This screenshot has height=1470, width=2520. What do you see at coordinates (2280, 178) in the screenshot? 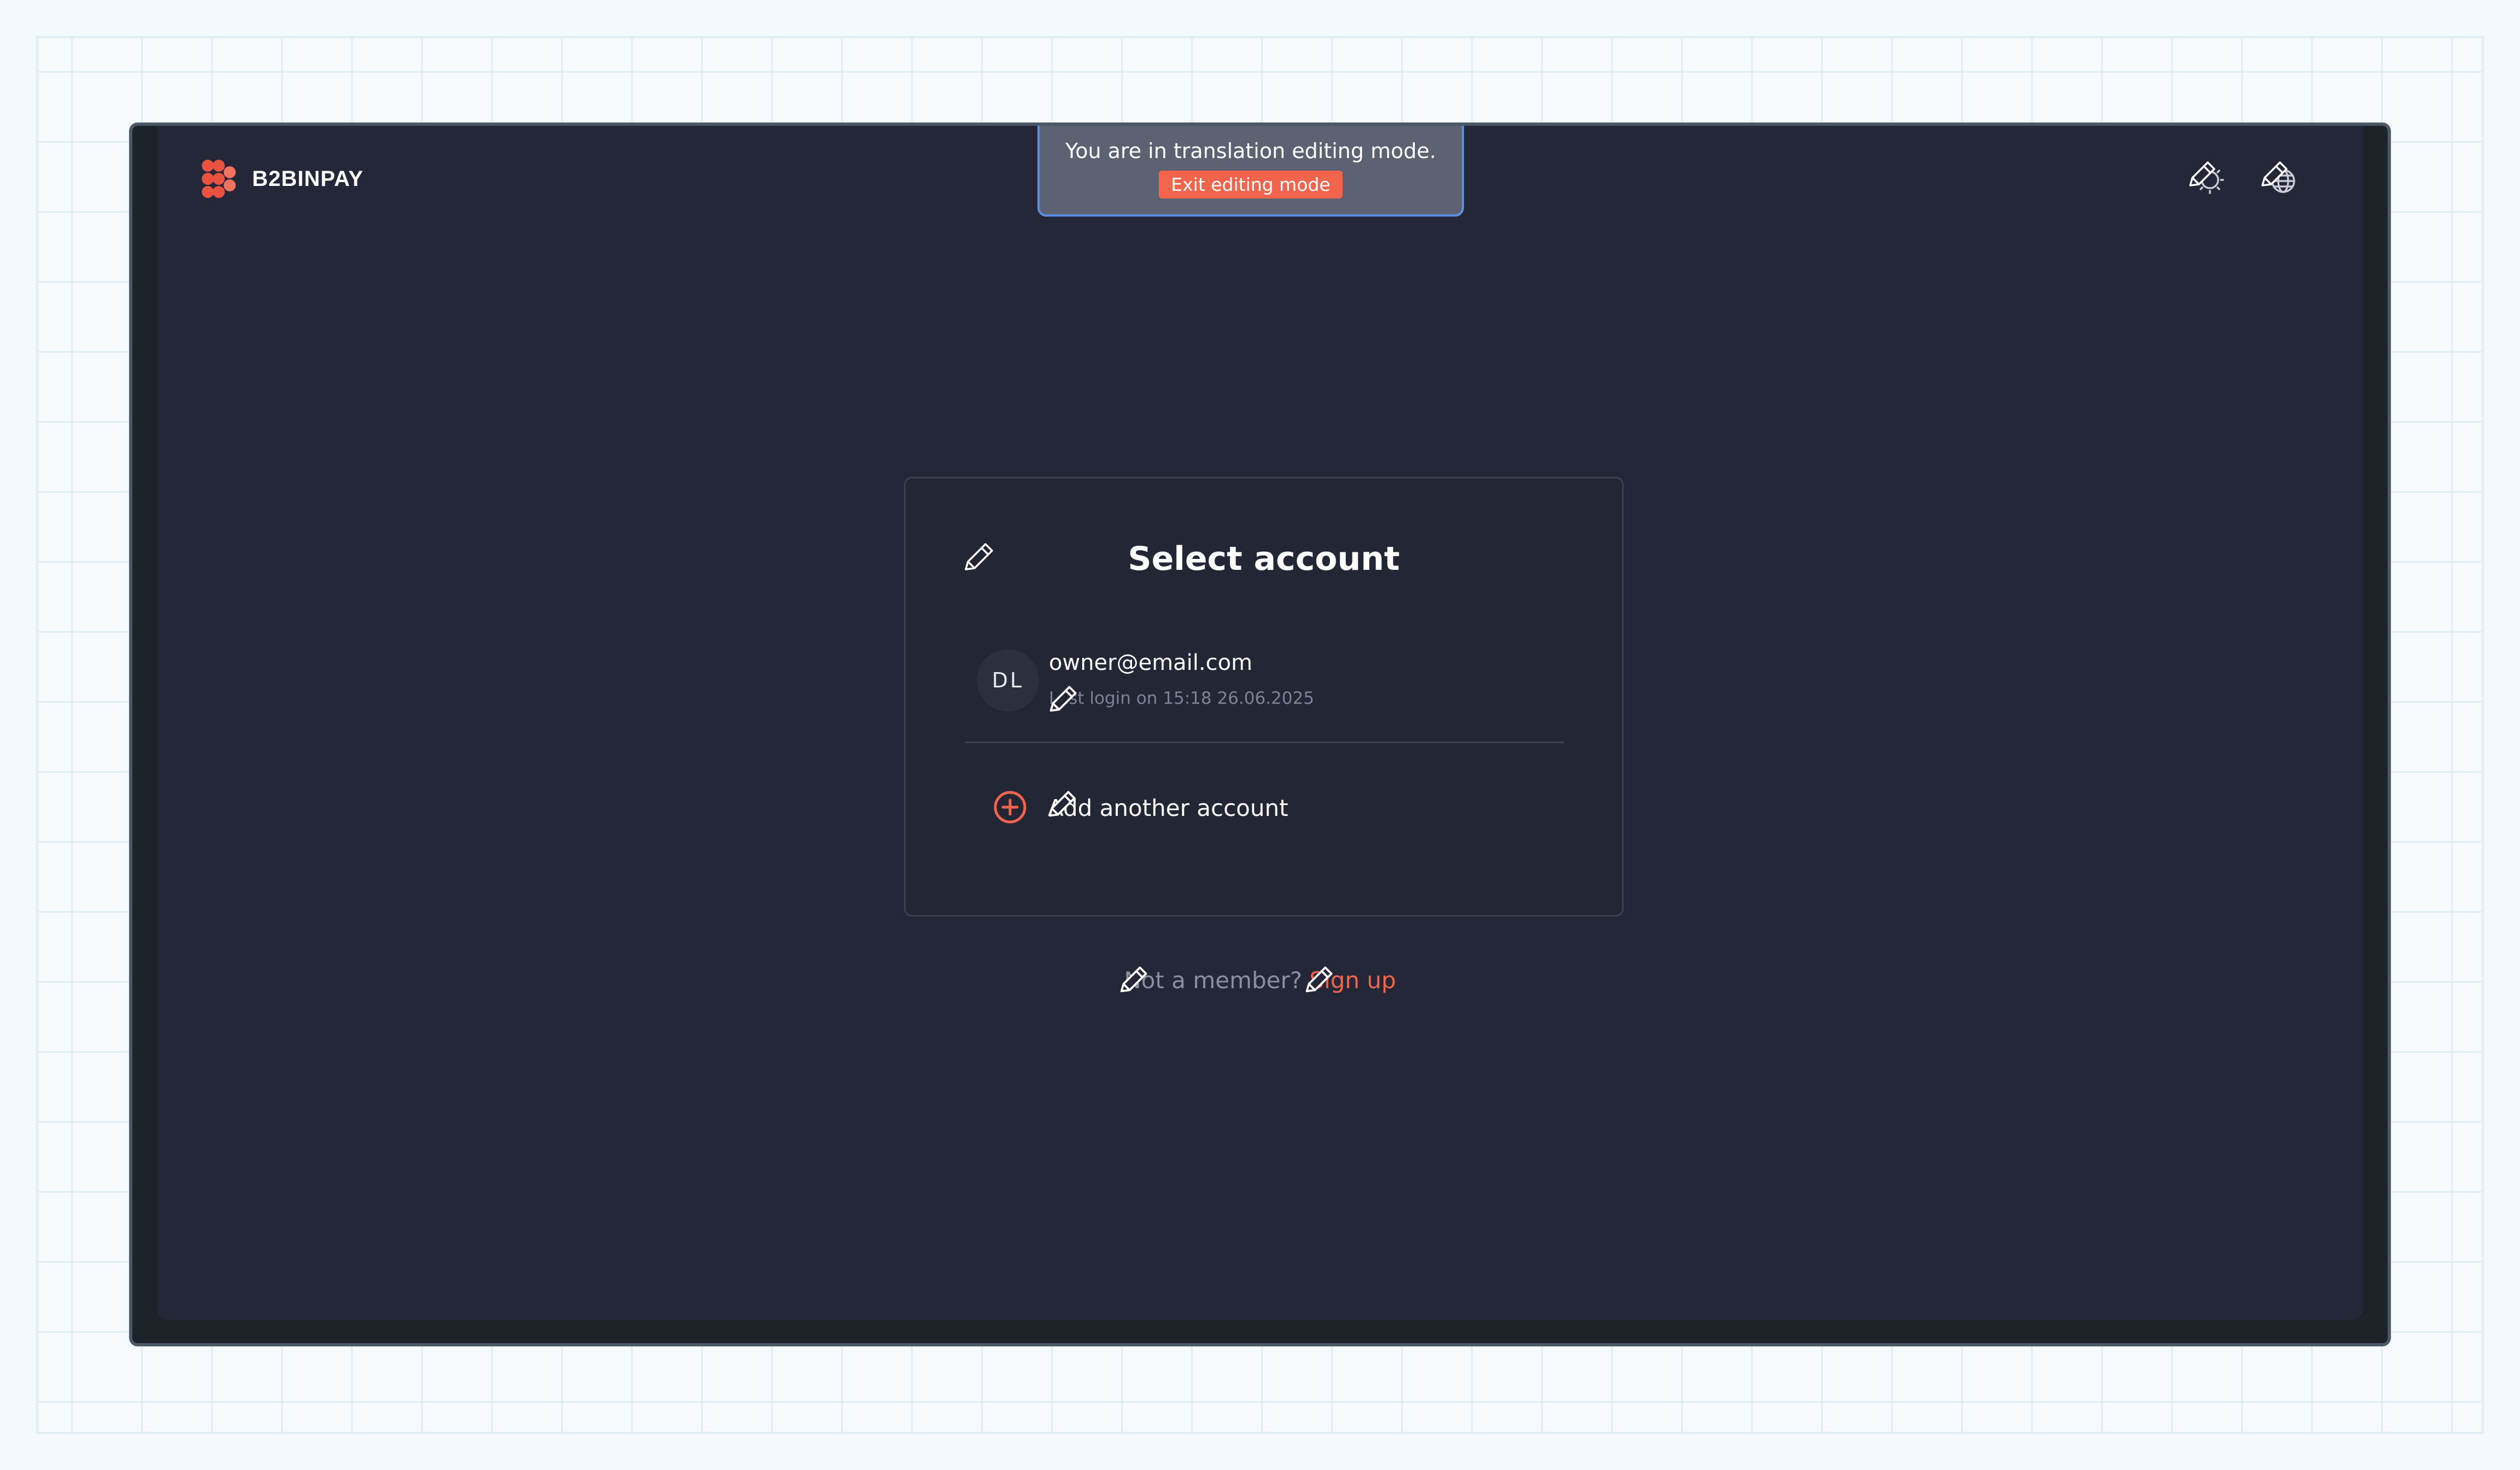
I see `language-globe-icon` at bounding box center [2280, 178].